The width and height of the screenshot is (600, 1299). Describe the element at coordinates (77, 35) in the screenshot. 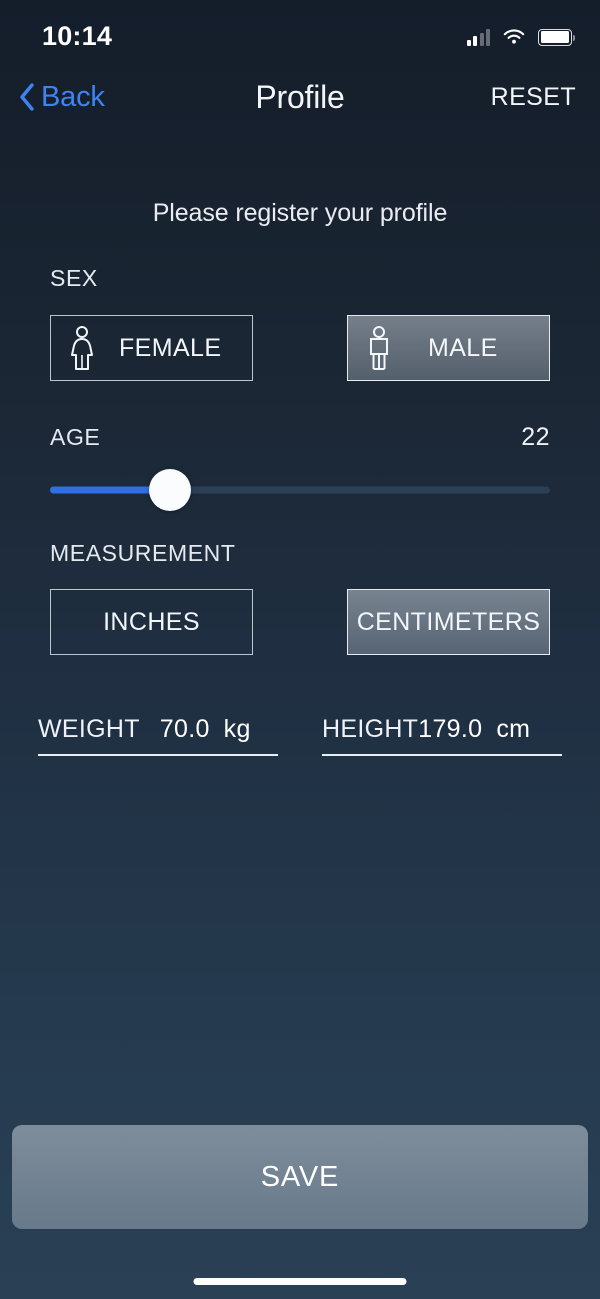

I see `status-bar-time: 10:14` at that location.